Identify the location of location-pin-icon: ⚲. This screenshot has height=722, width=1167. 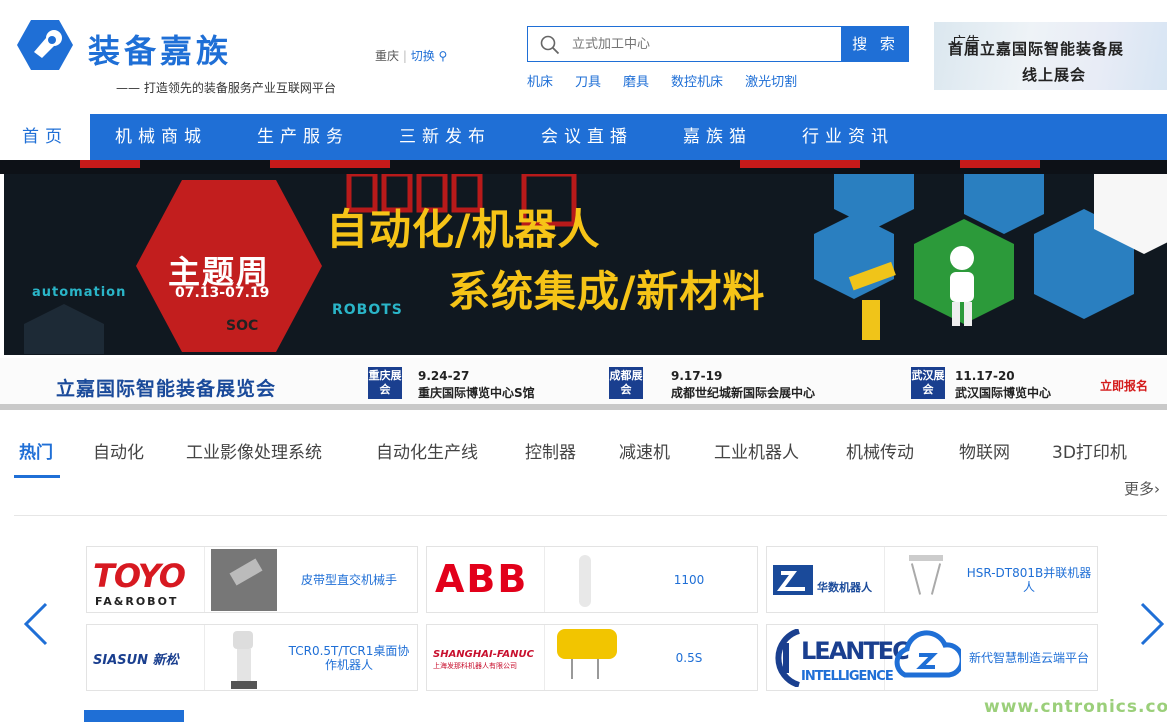
(443, 56).